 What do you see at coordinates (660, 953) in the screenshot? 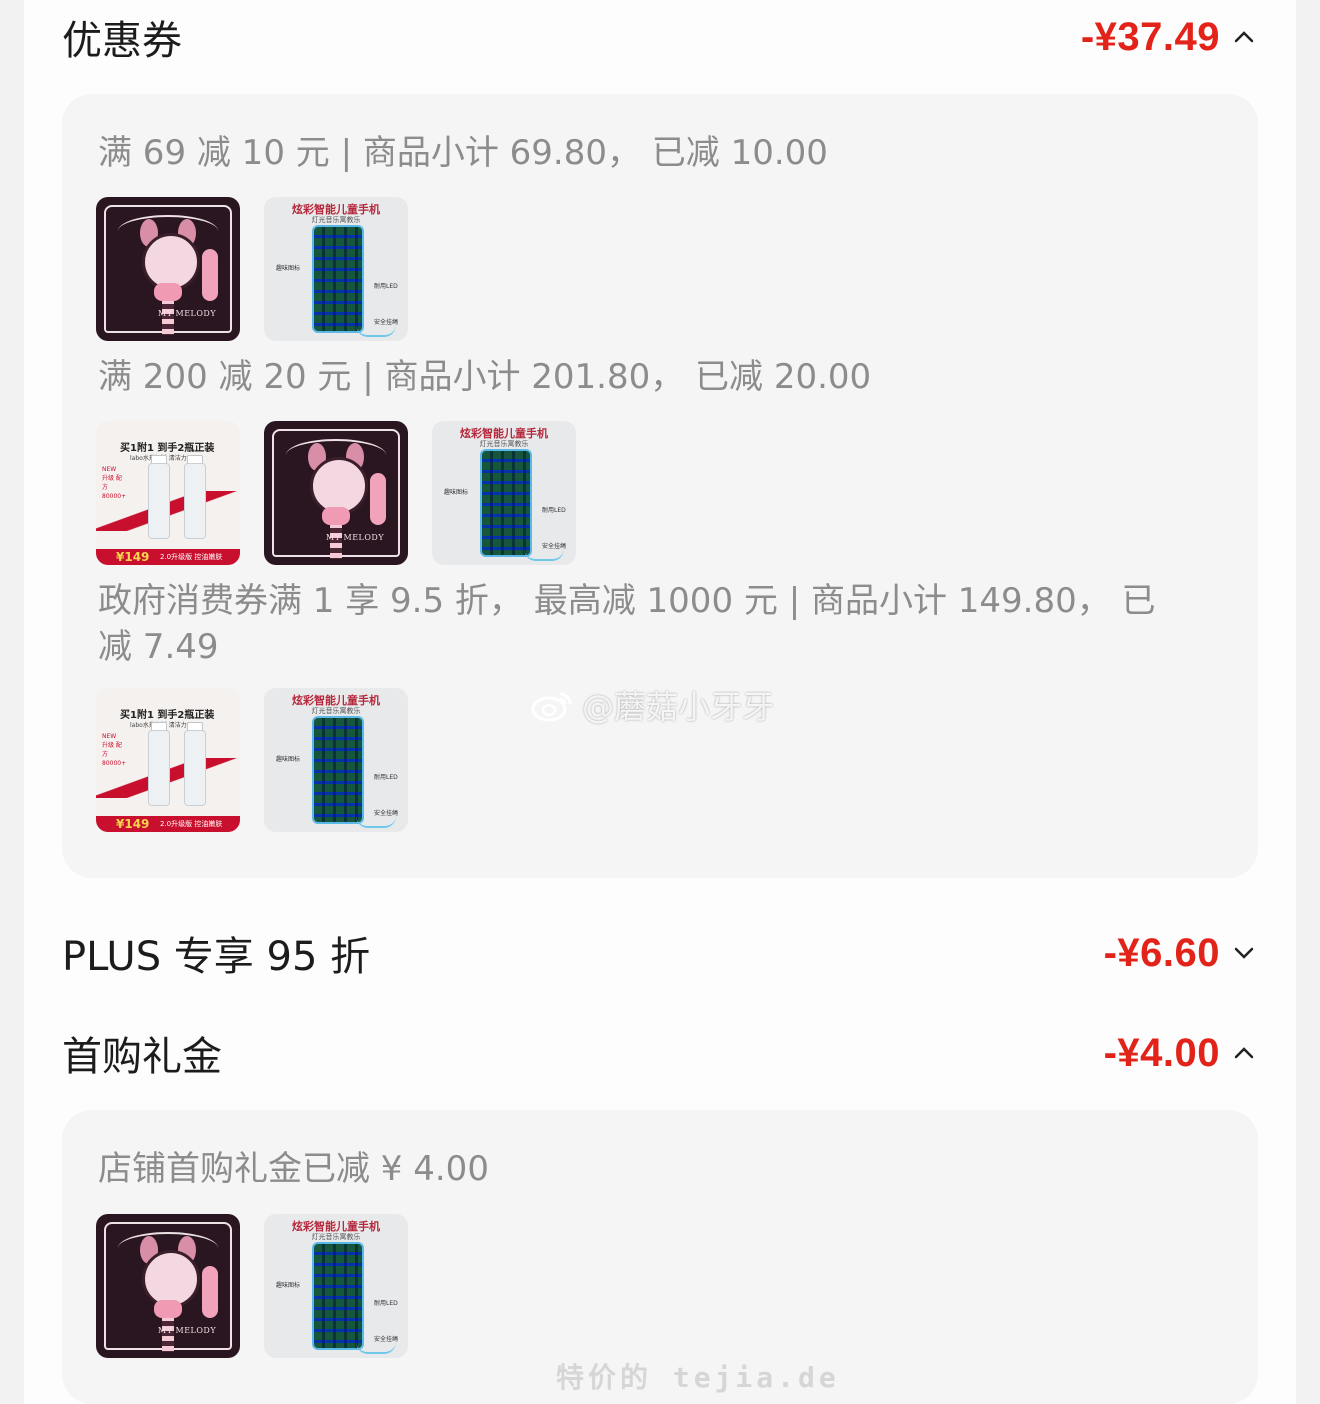
I see `plus-section-header: PLUS 专享 95 折 -¥6.60` at bounding box center [660, 953].